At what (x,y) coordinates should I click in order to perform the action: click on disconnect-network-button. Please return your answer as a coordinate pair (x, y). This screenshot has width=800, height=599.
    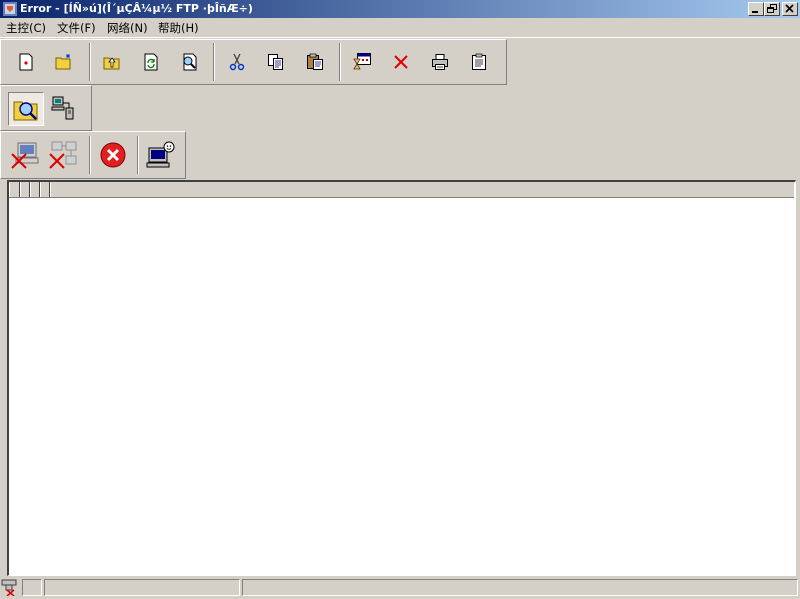
    Looking at the image, I should click on (63, 155).